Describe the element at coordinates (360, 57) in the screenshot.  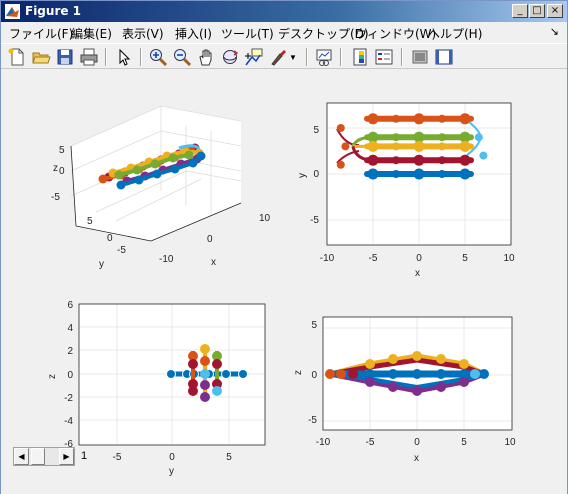
I see `colorbar-icon` at that location.